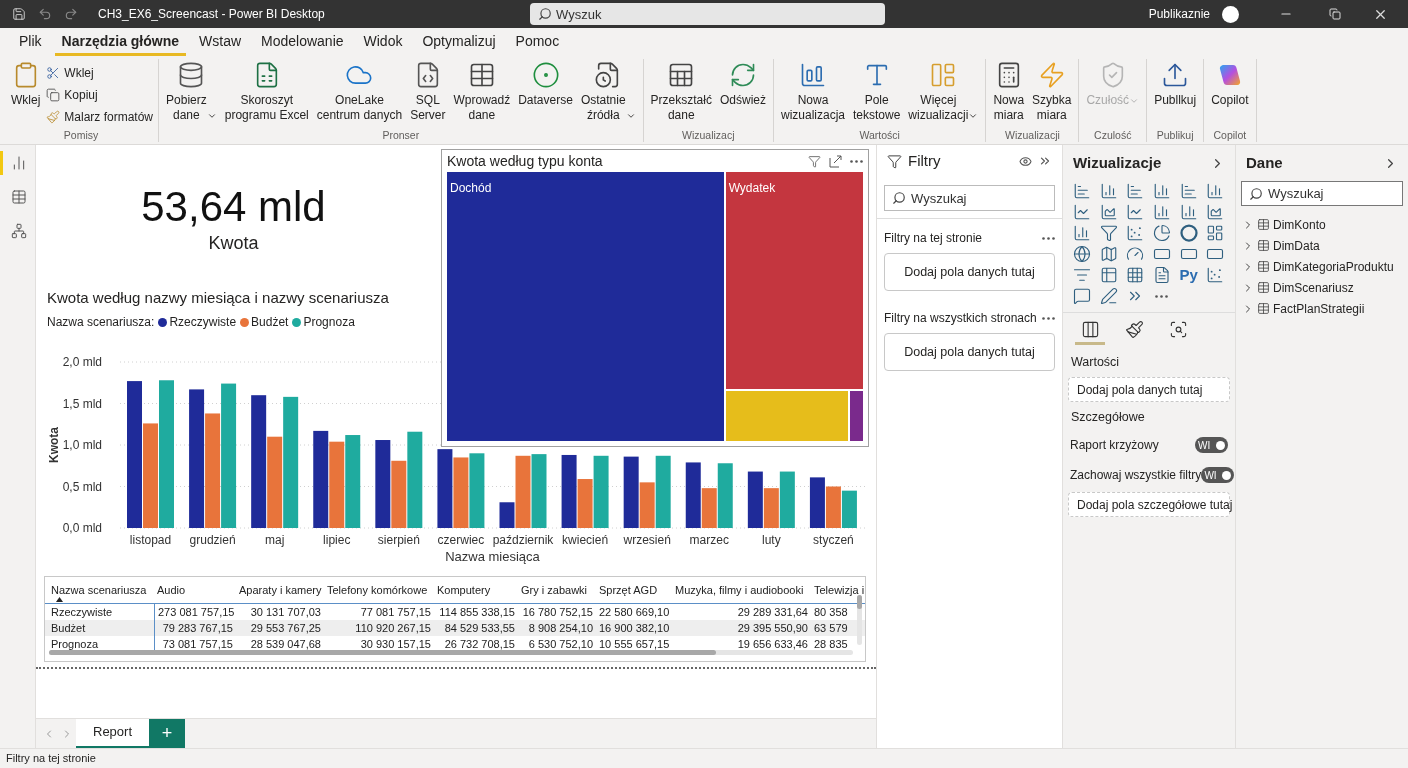  Describe the element at coordinates (634, 612) in the screenshot. I see `table-cell-text: 22 580 669,10` at that location.